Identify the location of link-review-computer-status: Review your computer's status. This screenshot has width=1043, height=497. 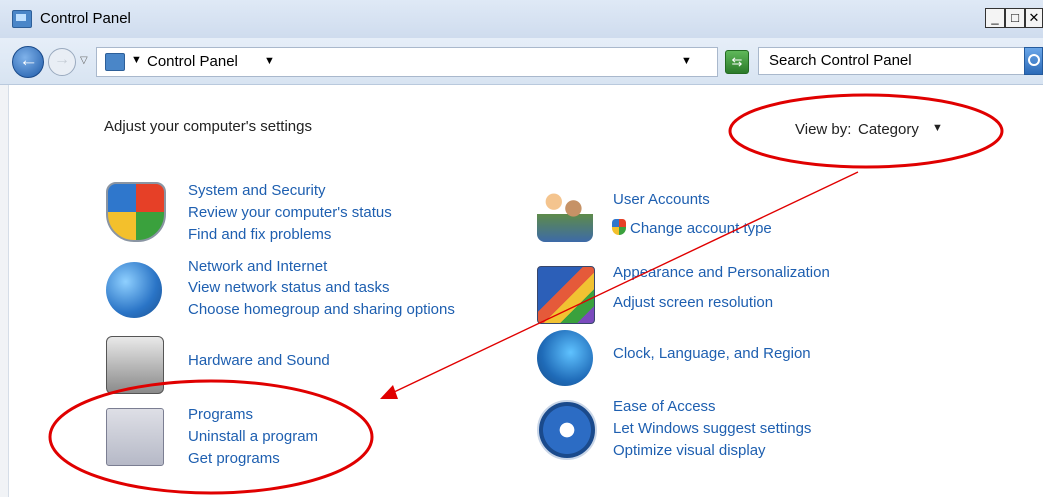
(290, 212).